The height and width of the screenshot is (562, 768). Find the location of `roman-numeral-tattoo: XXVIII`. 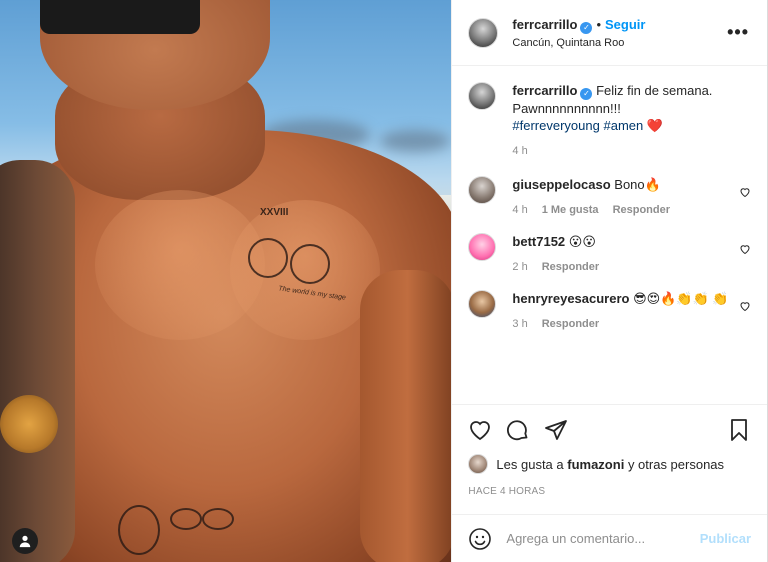

roman-numeral-tattoo: XXVIII is located at coordinates (274, 212).